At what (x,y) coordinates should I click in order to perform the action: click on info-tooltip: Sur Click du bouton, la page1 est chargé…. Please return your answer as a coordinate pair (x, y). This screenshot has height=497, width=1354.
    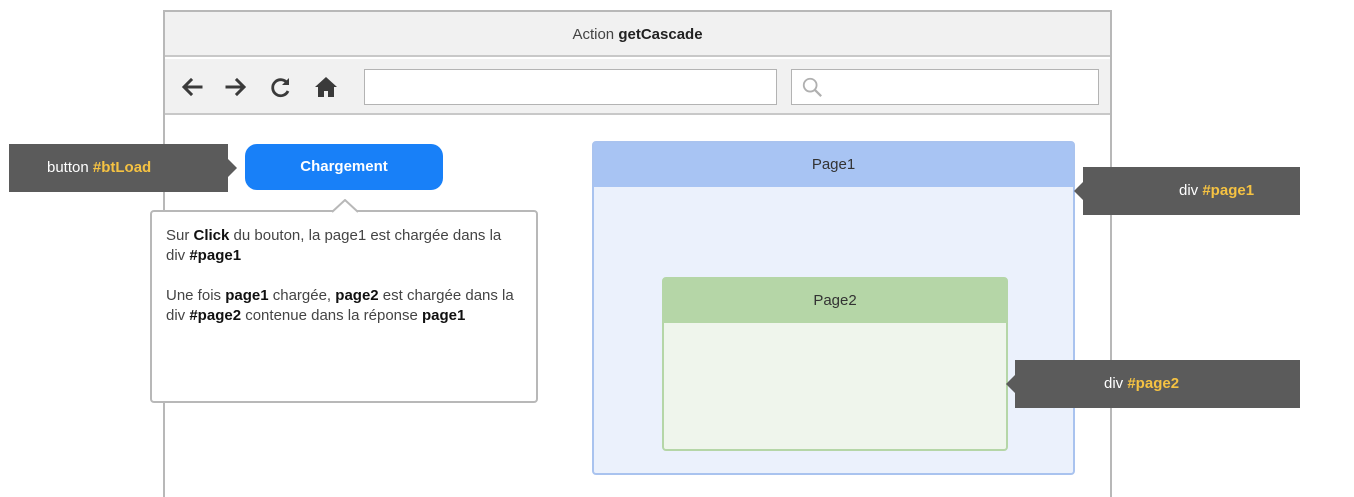
    Looking at the image, I should click on (344, 301).